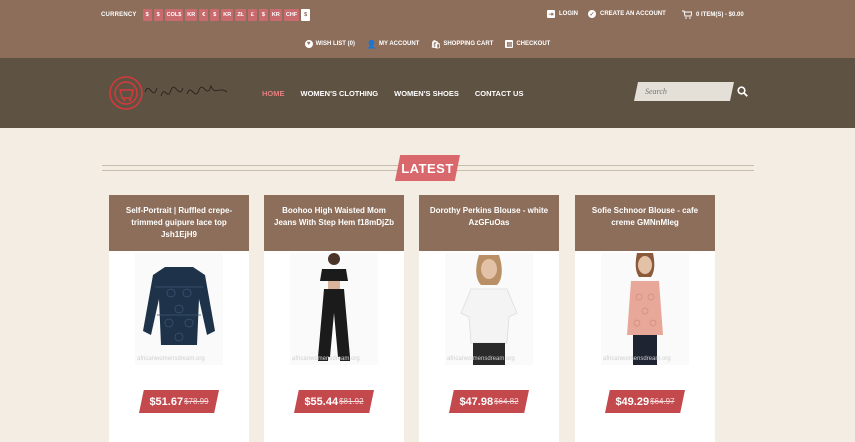  I want to click on site-logo, so click(171, 93).